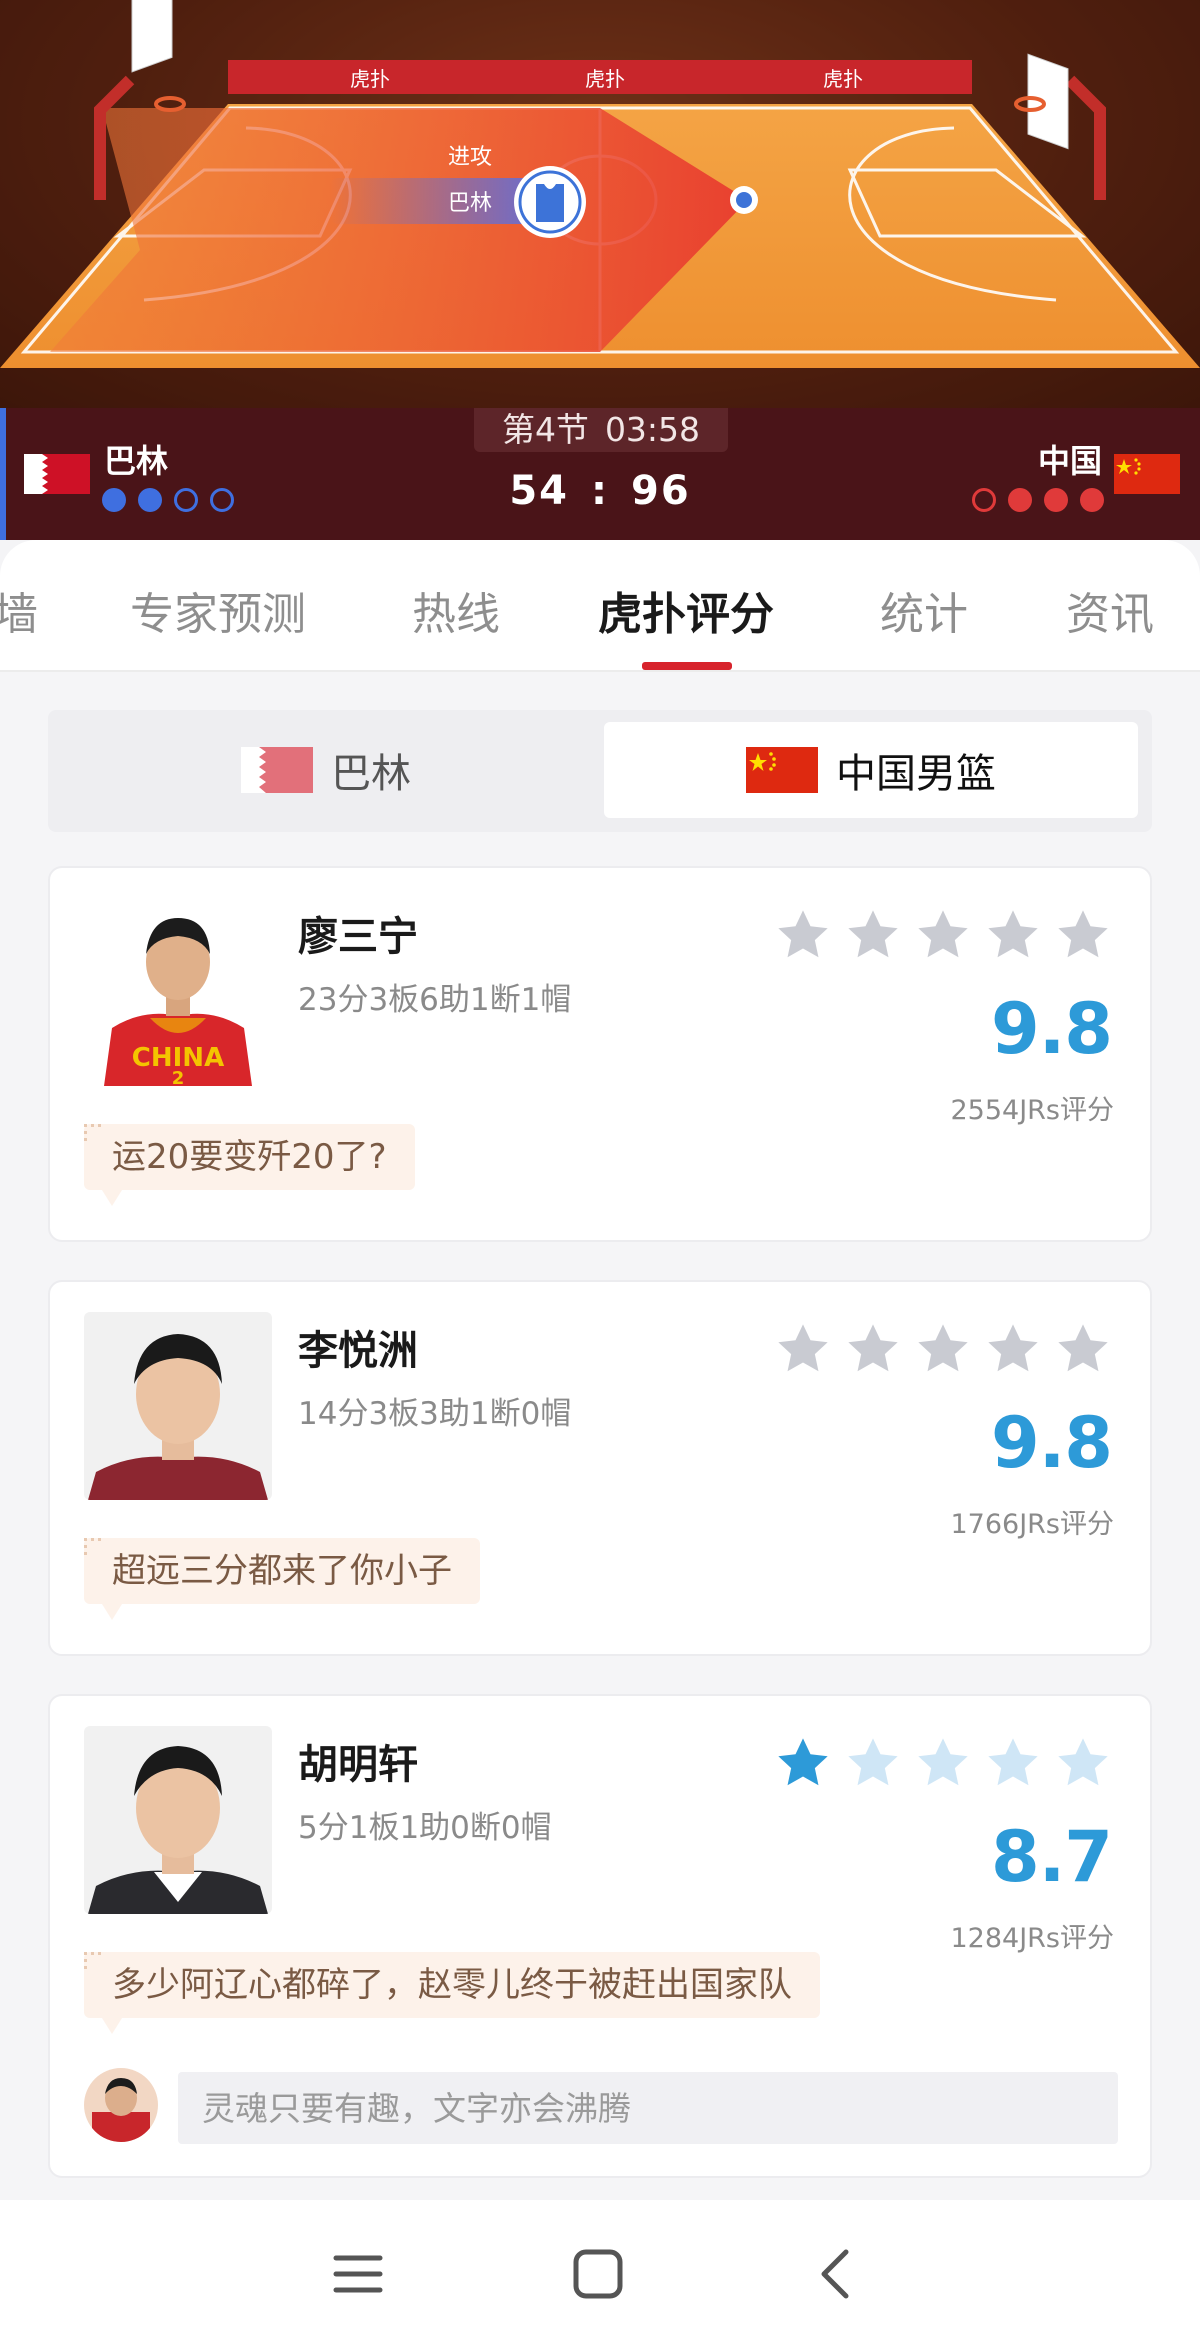 The height and width of the screenshot is (2344, 1200). What do you see at coordinates (435, 1414) in the screenshot?
I see `player-stats: 14分3板3助1断0帽` at bounding box center [435, 1414].